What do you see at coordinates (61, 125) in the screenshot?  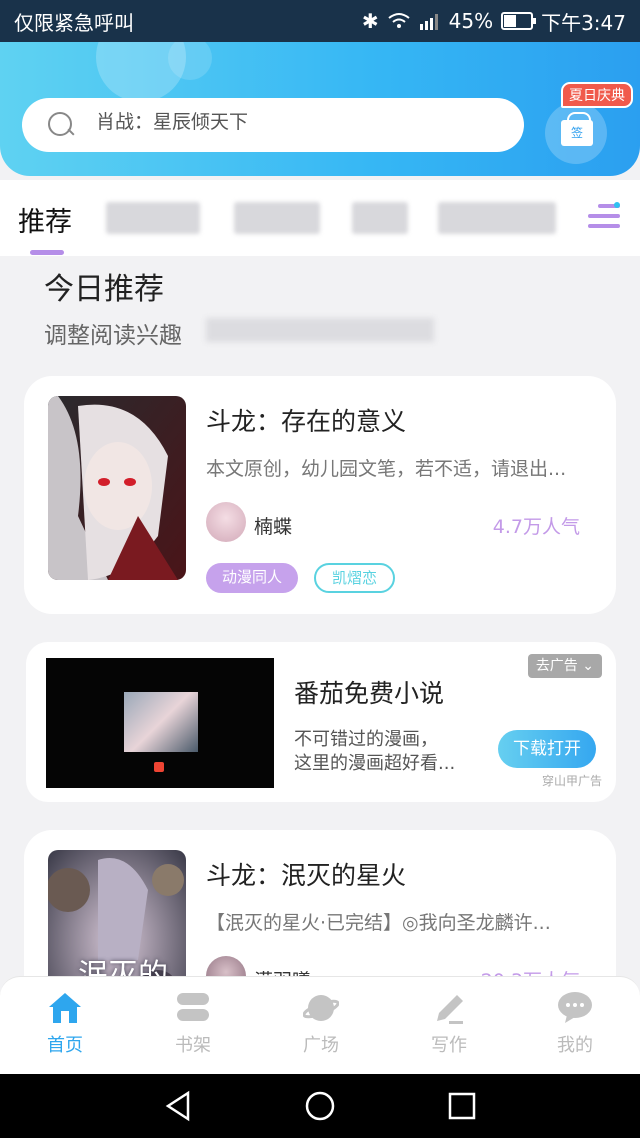 I see `search-icon` at bounding box center [61, 125].